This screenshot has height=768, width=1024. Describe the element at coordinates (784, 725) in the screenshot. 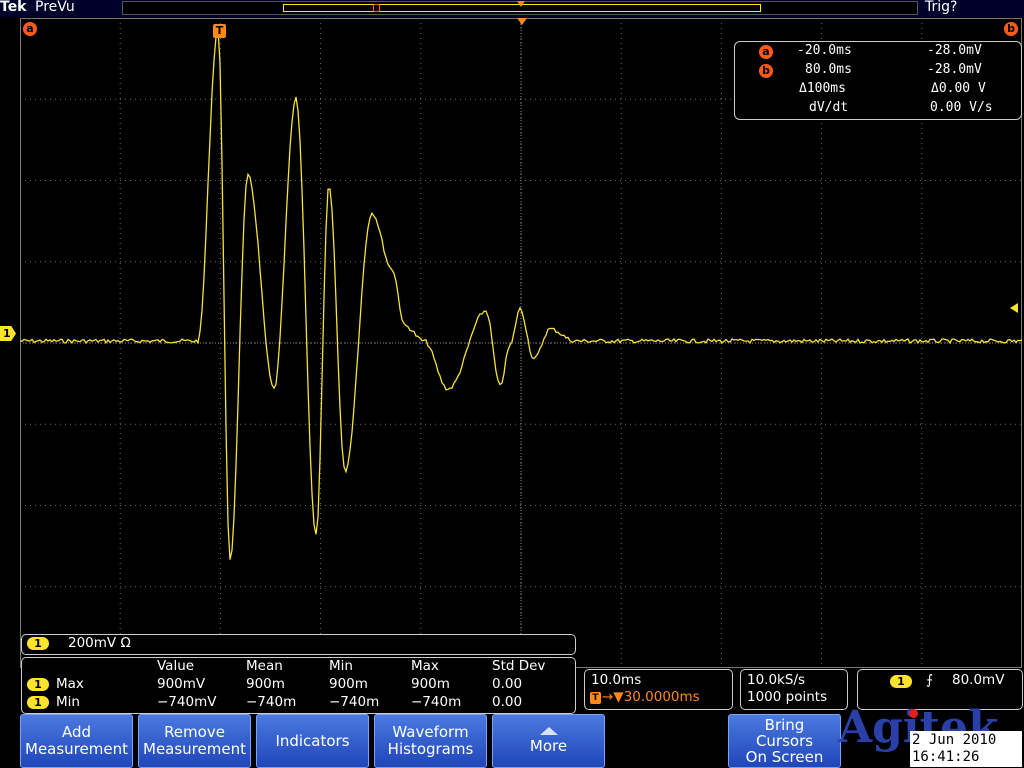

I see `bring-cursors-line1: Bring` at that location.